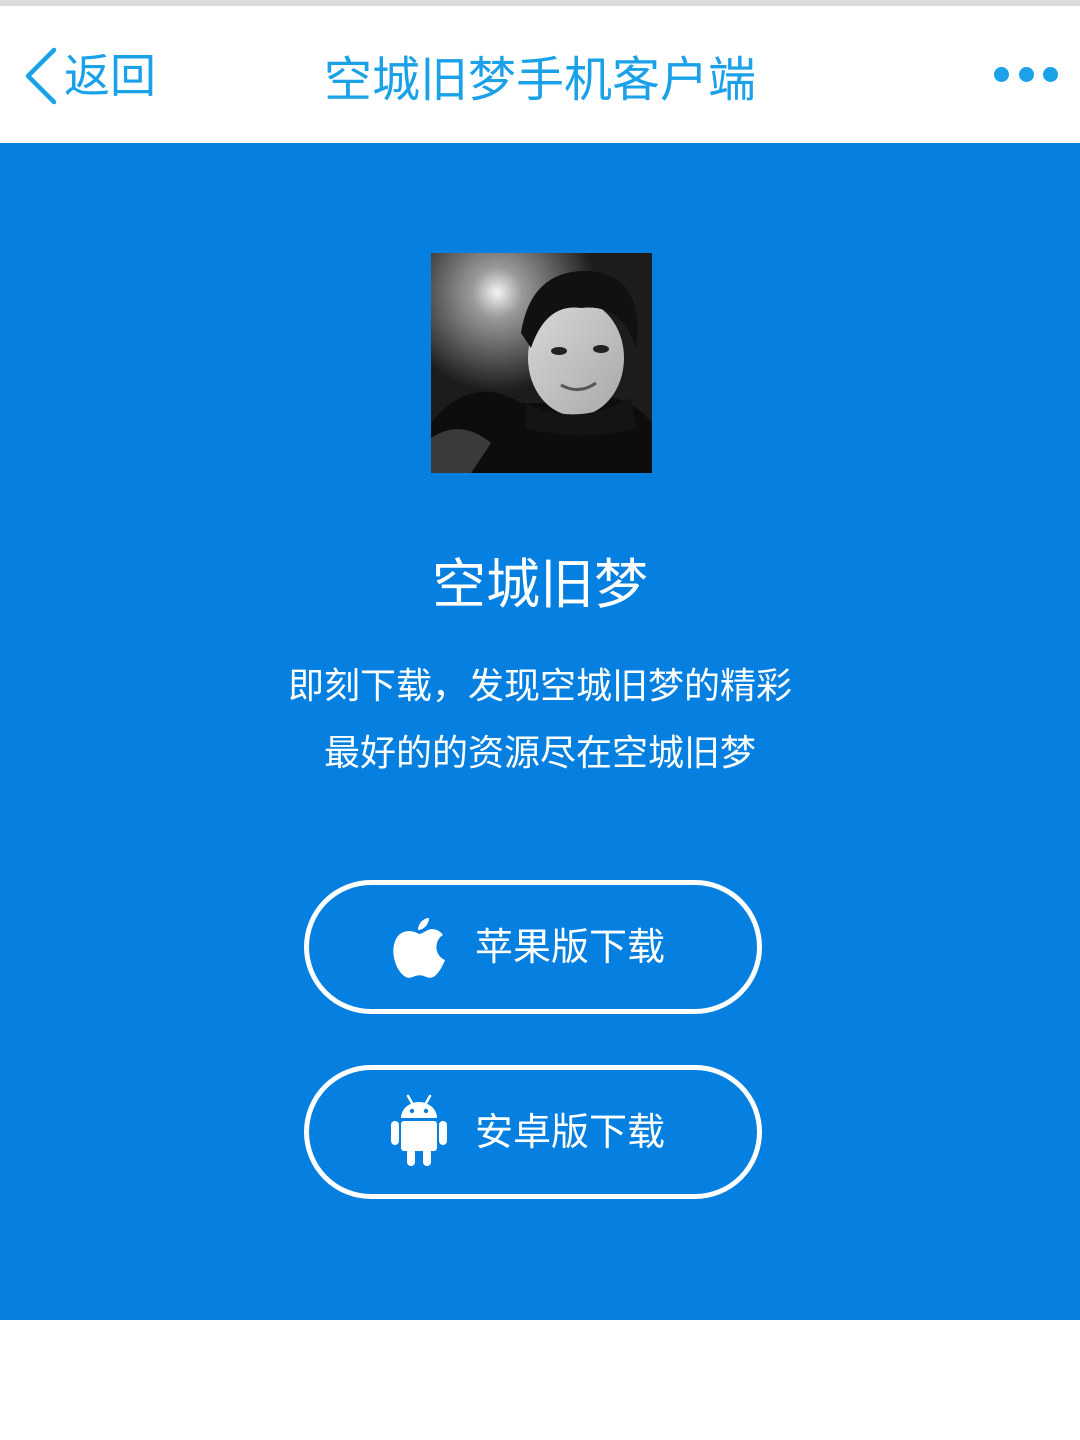 Image resolution: width=1080 pixels, height=1440 pixels. What do you see at coordinates (419, 947) in the screenshot?
I see `apple-icon` at bounding box center [419, 947].